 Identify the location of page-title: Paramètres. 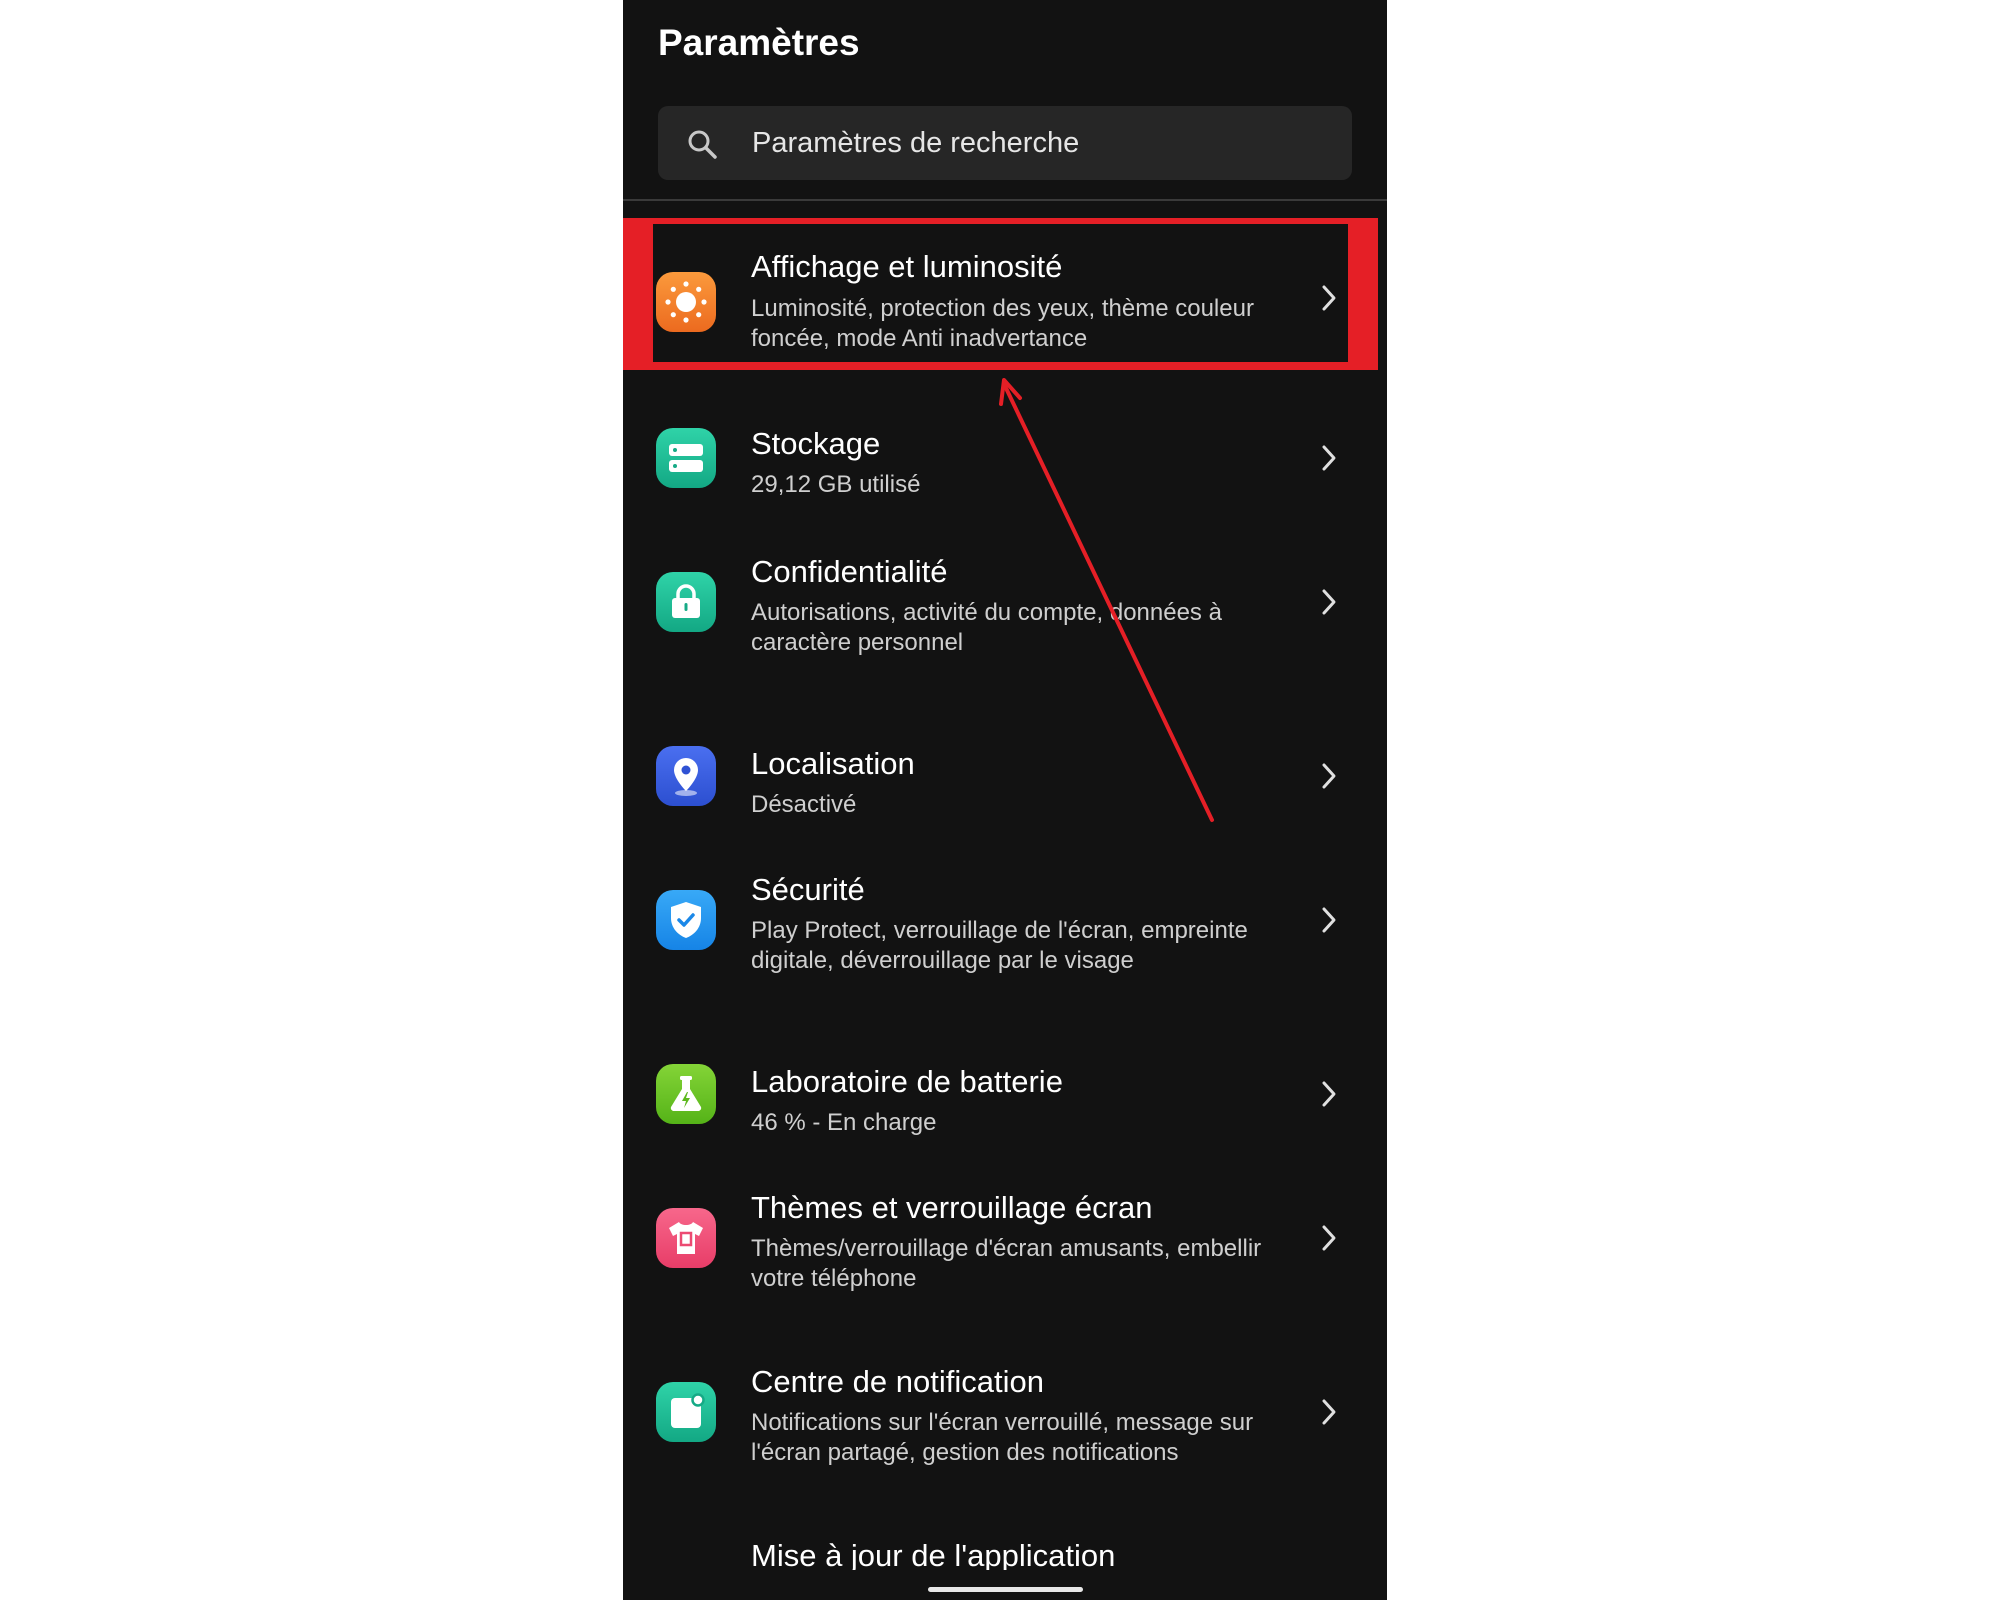
(759, 42).